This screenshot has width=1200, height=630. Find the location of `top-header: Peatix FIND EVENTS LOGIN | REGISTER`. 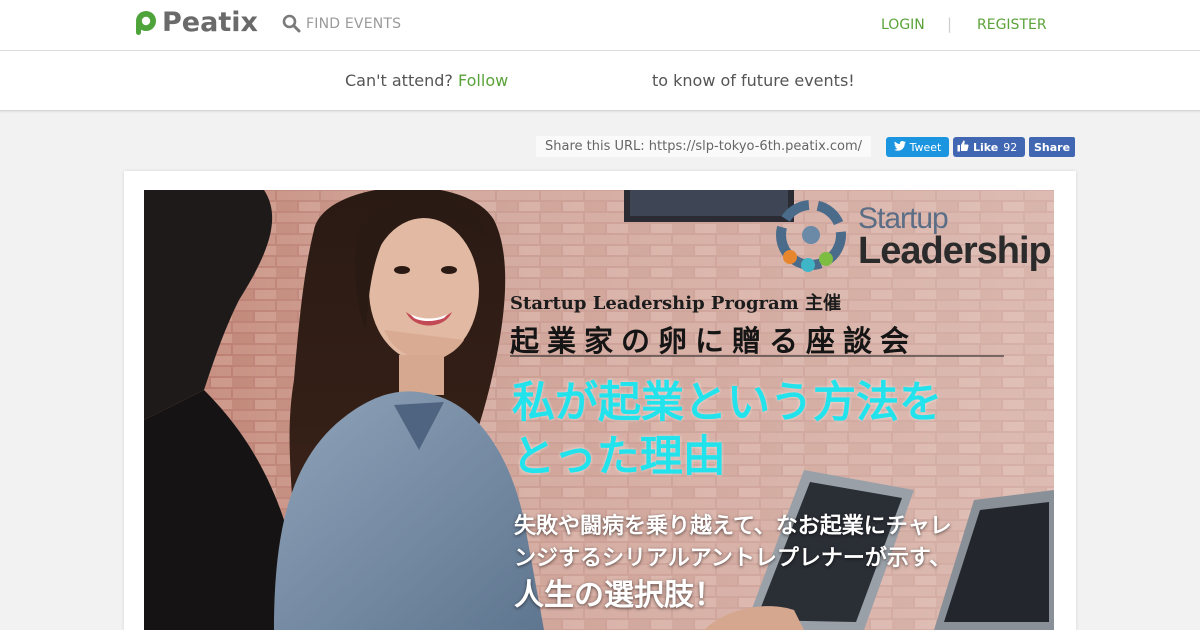

top-header: Peatix FIND EVENTS LOGIN | REGISTER is located at coordinates (600, 25).